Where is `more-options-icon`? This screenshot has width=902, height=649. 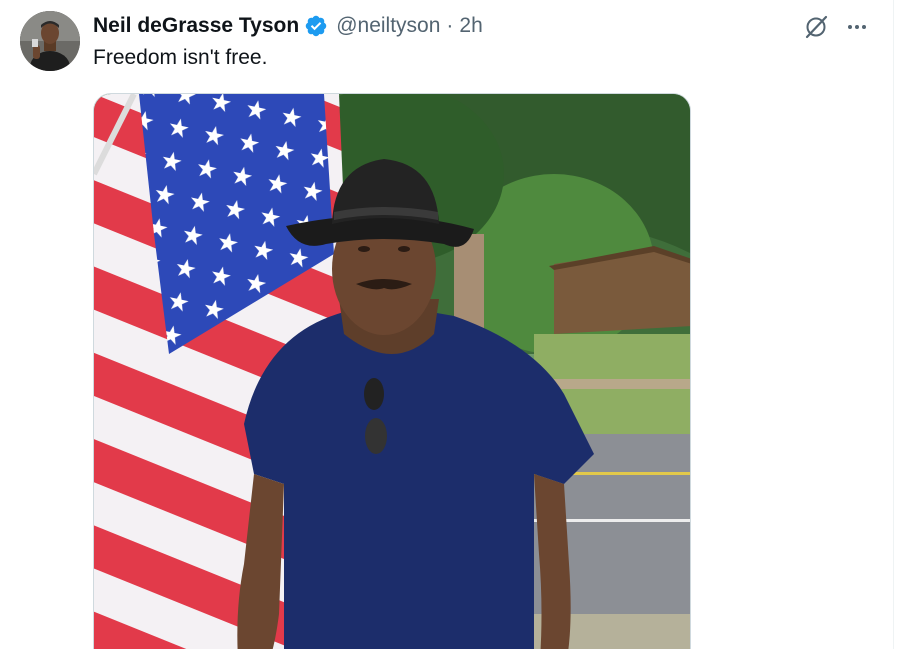
more-options-icon is located at coordinates (857, 27).